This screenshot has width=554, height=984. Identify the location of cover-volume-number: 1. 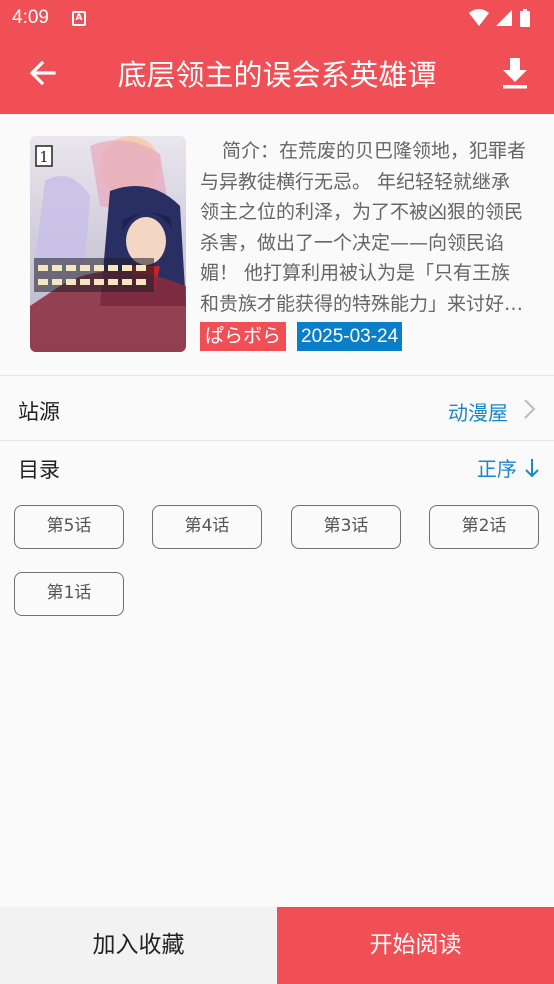
(44, 157).